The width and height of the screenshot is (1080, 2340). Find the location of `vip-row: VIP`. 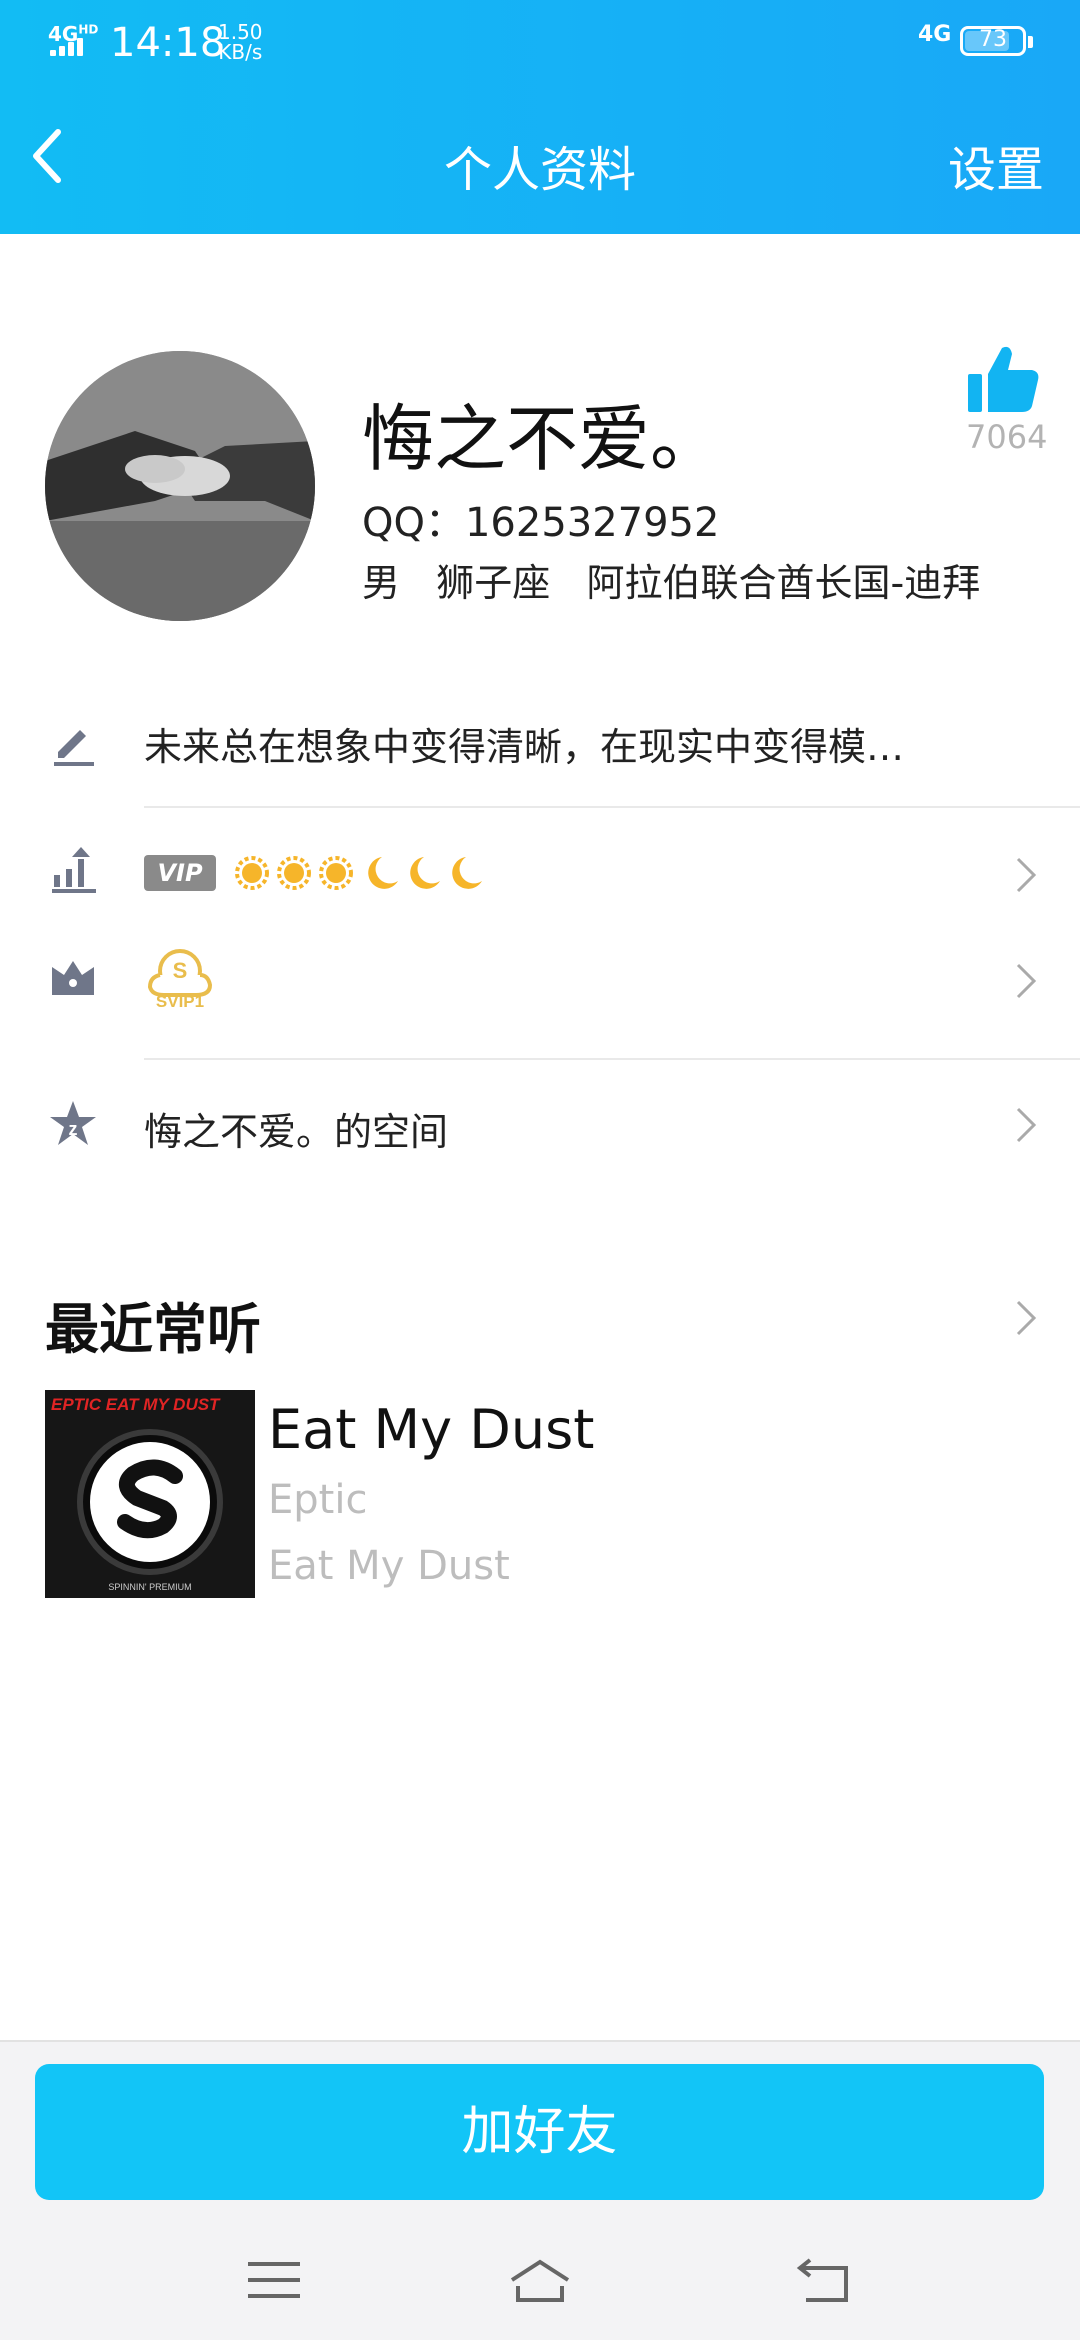

vip-row: VIP is located at coordinates (540, 873).